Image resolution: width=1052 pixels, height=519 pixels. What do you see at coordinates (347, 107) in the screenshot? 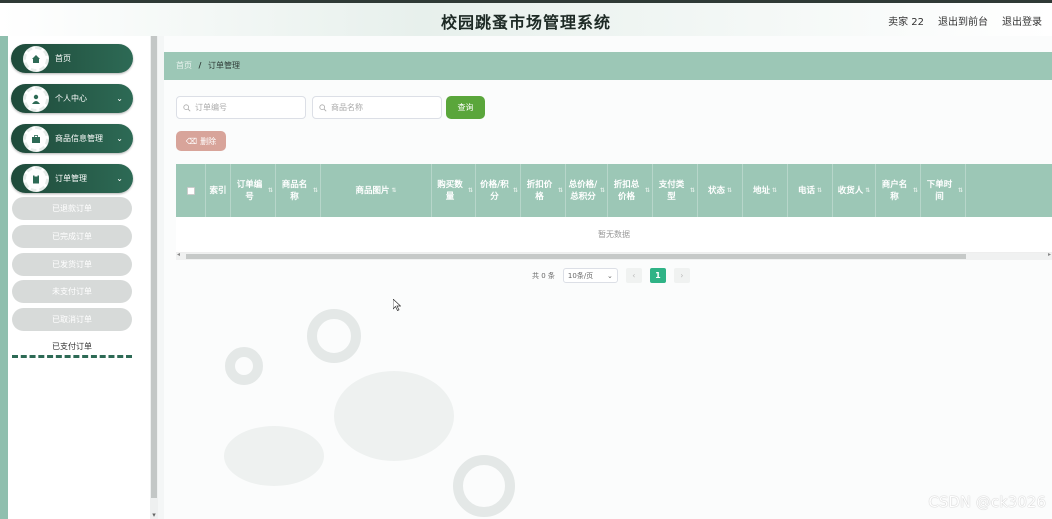
I see `product-name-placeholder: 商品名称` at bounding box center [347, 107].